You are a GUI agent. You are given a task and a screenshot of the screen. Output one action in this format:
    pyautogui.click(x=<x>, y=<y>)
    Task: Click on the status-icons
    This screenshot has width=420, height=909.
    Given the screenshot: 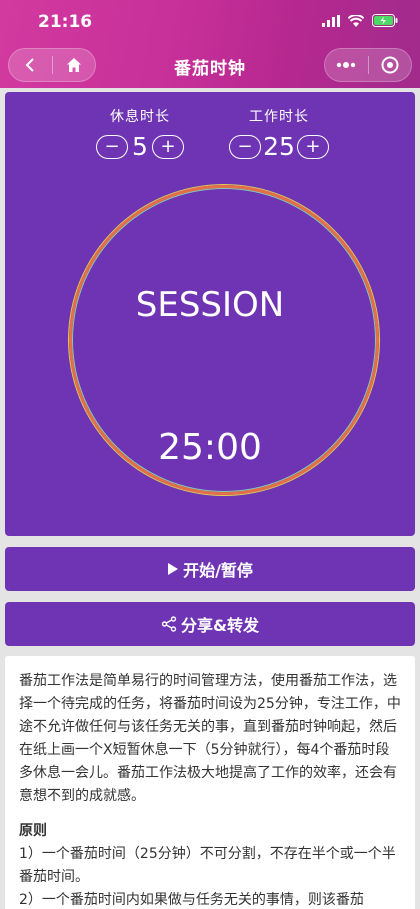 What is the action you would take?
    pyautogui.click(x=360, y=20)
    